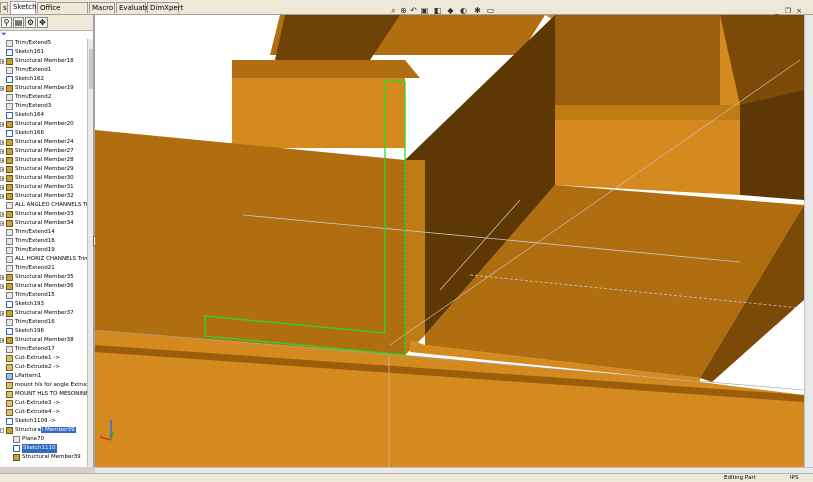 This screenshot has height=482, width=813. I want to click on display-style-icon: ◆, so click(450, 10).